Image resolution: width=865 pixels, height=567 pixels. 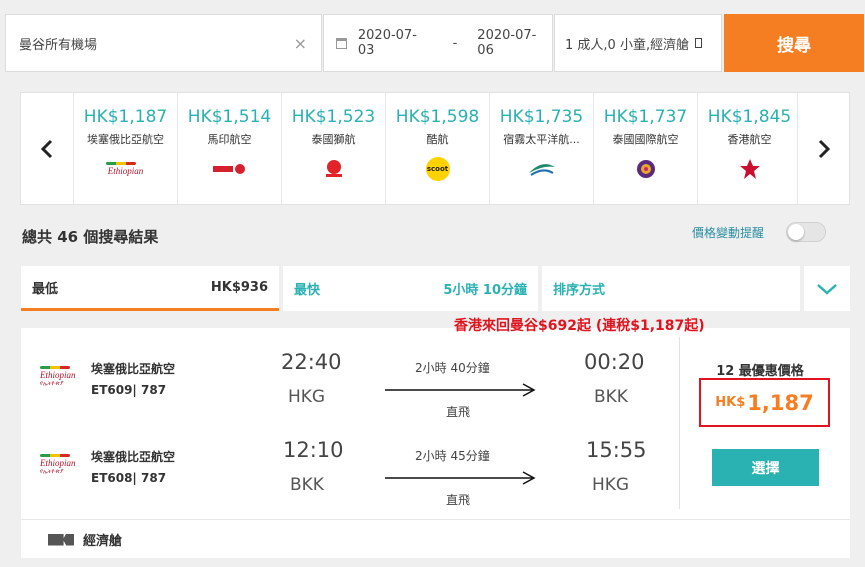 I want to click on carousel-item-scoot: HK$1,598 酷航 scoot, so click(x=437, y=148).